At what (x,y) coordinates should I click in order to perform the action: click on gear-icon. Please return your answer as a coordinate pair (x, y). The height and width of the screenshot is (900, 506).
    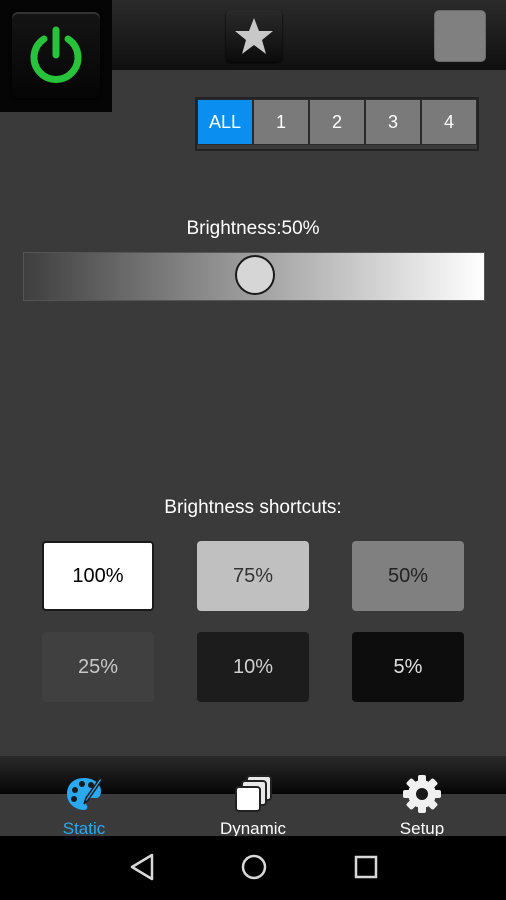
    Looking at the image, I should click on (422, 794).